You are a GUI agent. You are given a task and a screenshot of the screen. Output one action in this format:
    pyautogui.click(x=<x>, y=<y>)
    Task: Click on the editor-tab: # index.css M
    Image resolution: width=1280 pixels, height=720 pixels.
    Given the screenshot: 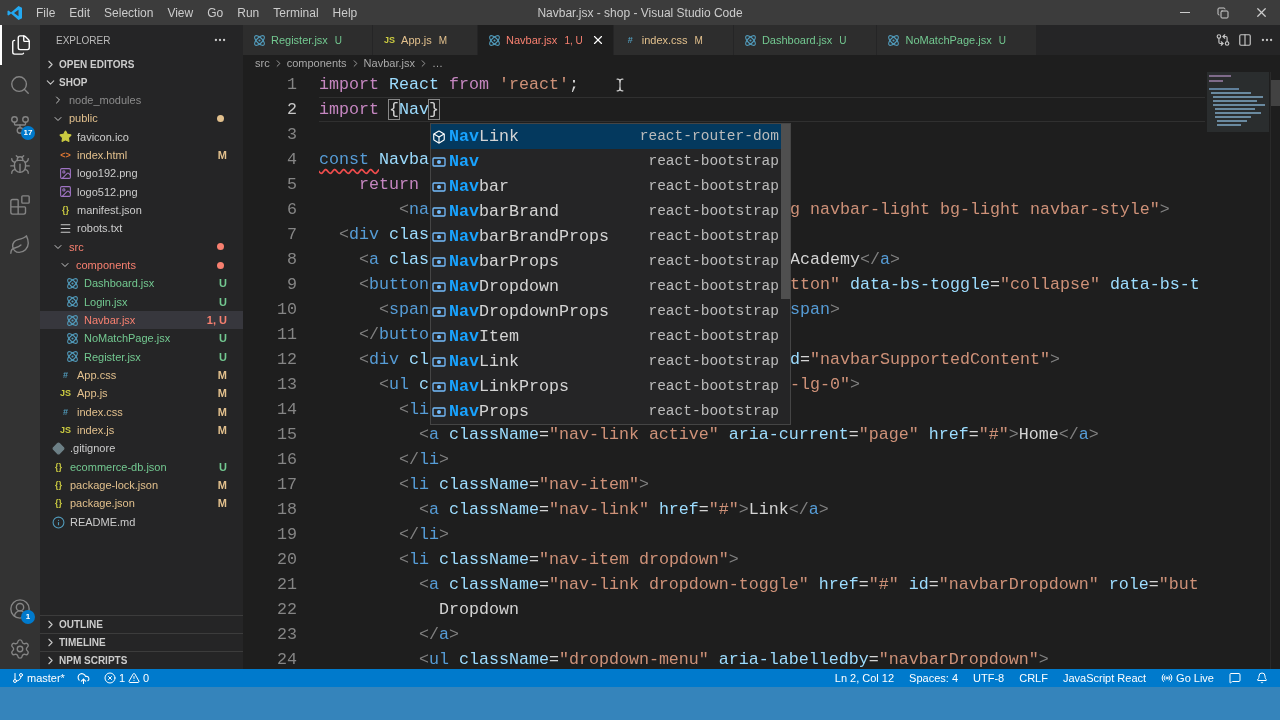 What is the action you would take?
    pyautogui.click(x=673, y=40)
    